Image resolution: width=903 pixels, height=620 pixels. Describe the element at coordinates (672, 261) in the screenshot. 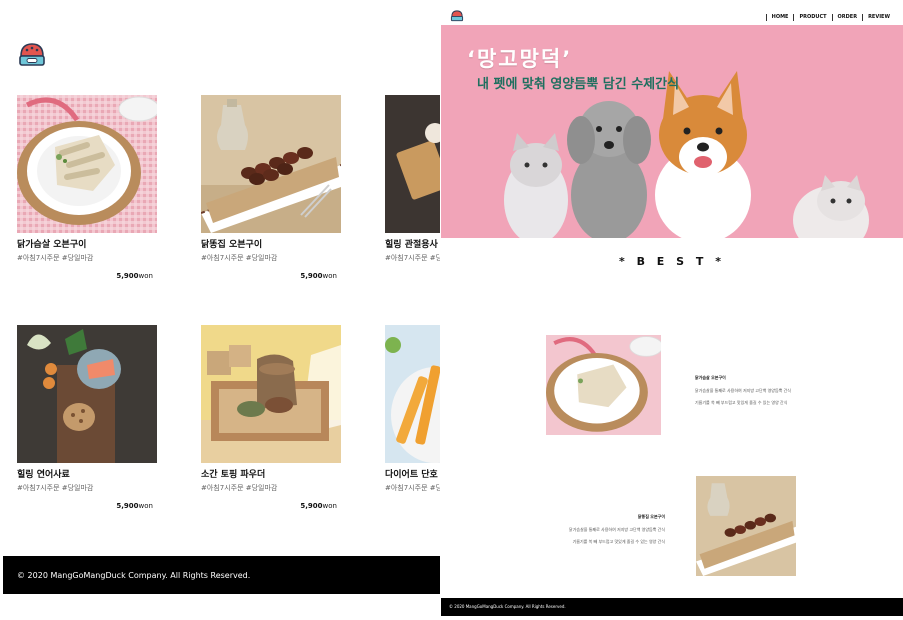

I see `best-section-title: * B E S T *` at that location.